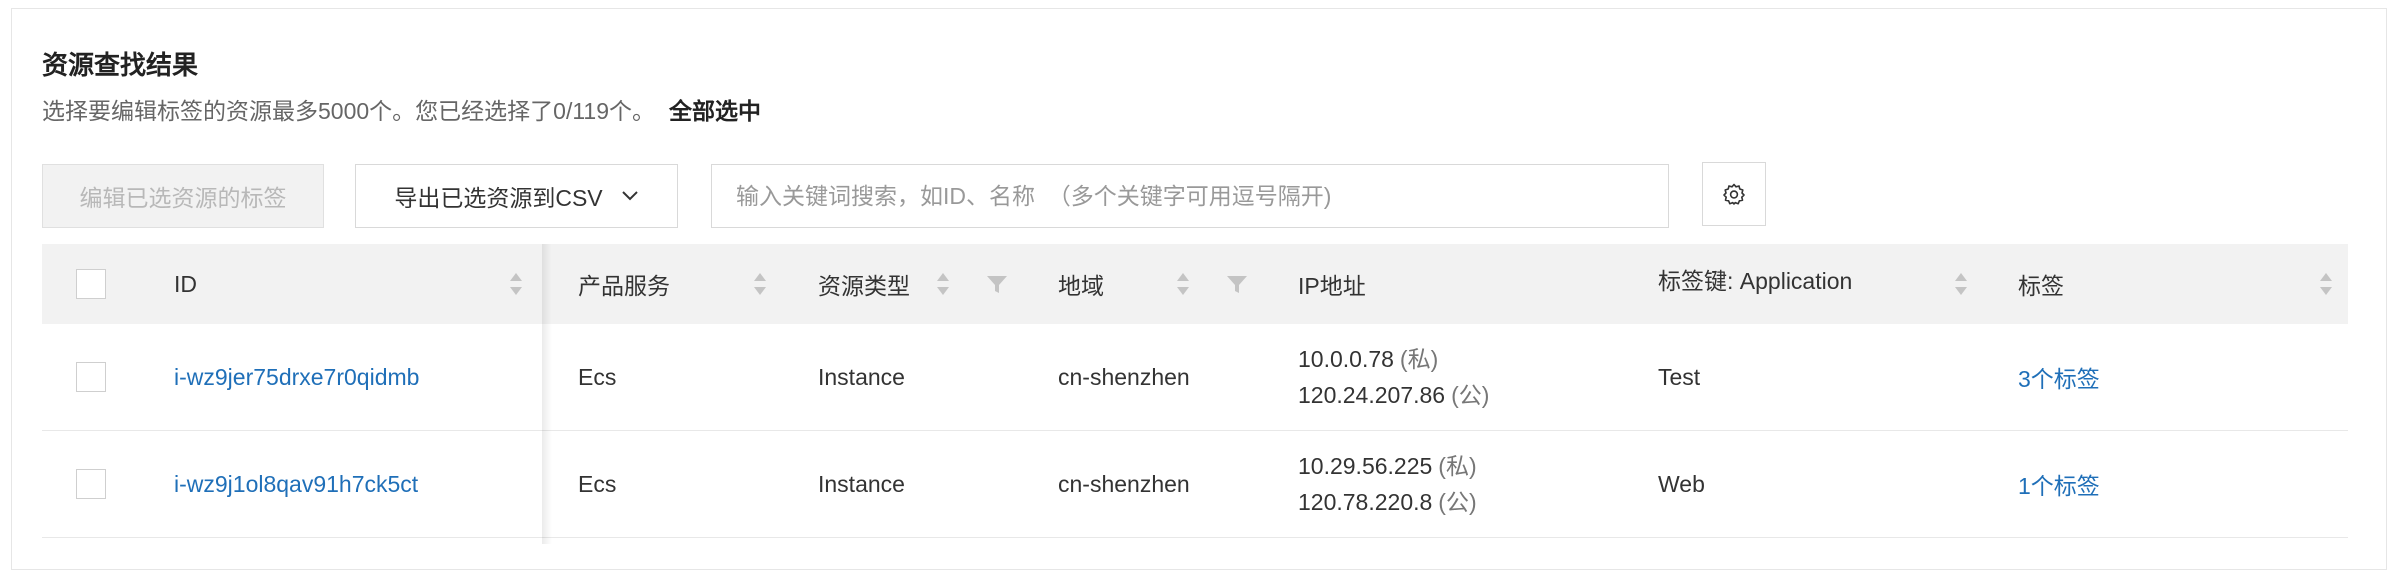  I want to click on chevron-down-icon, so click(629, 196).